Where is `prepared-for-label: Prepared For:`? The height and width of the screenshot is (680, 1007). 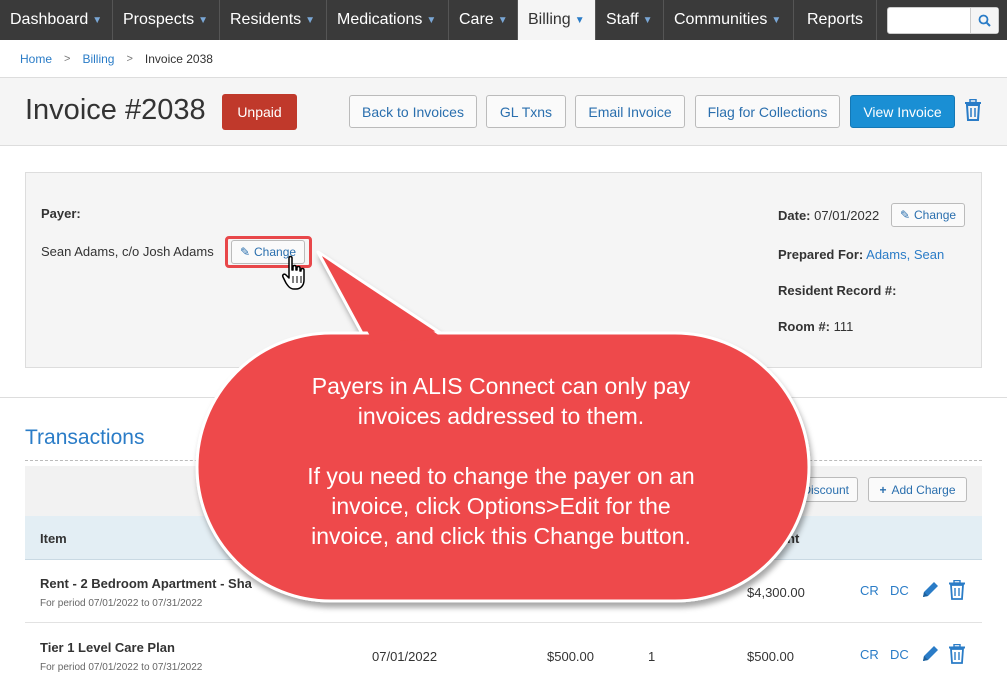
prepared-for-label: Prepared For: is located at coordinates (821, 254).